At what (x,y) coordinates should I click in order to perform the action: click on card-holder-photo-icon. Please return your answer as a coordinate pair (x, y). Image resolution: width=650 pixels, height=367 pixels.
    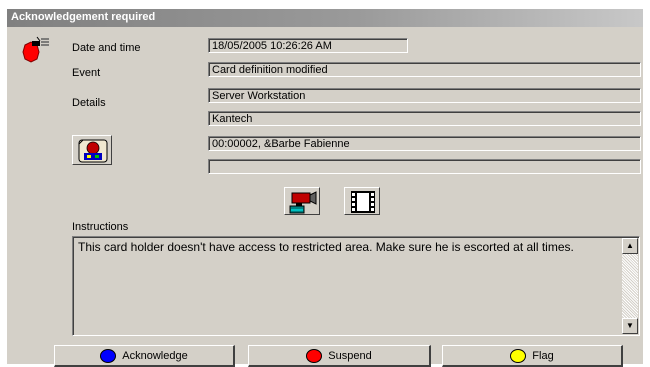
    Looking at the image, I should click on (93, 152).